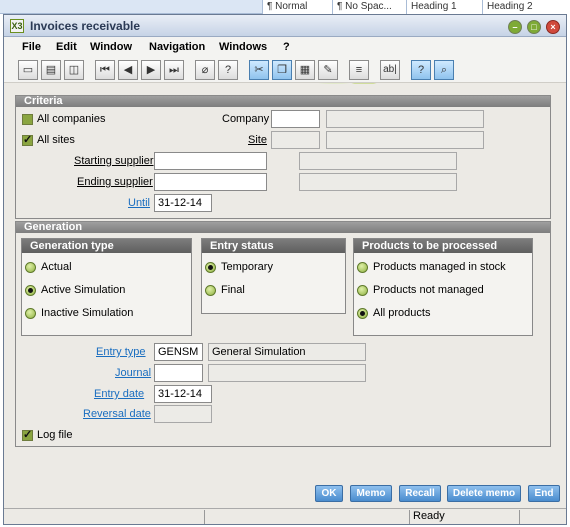  Describe the element at coordinates (295, 119) in the screenshot. I see `company-field` at that location.